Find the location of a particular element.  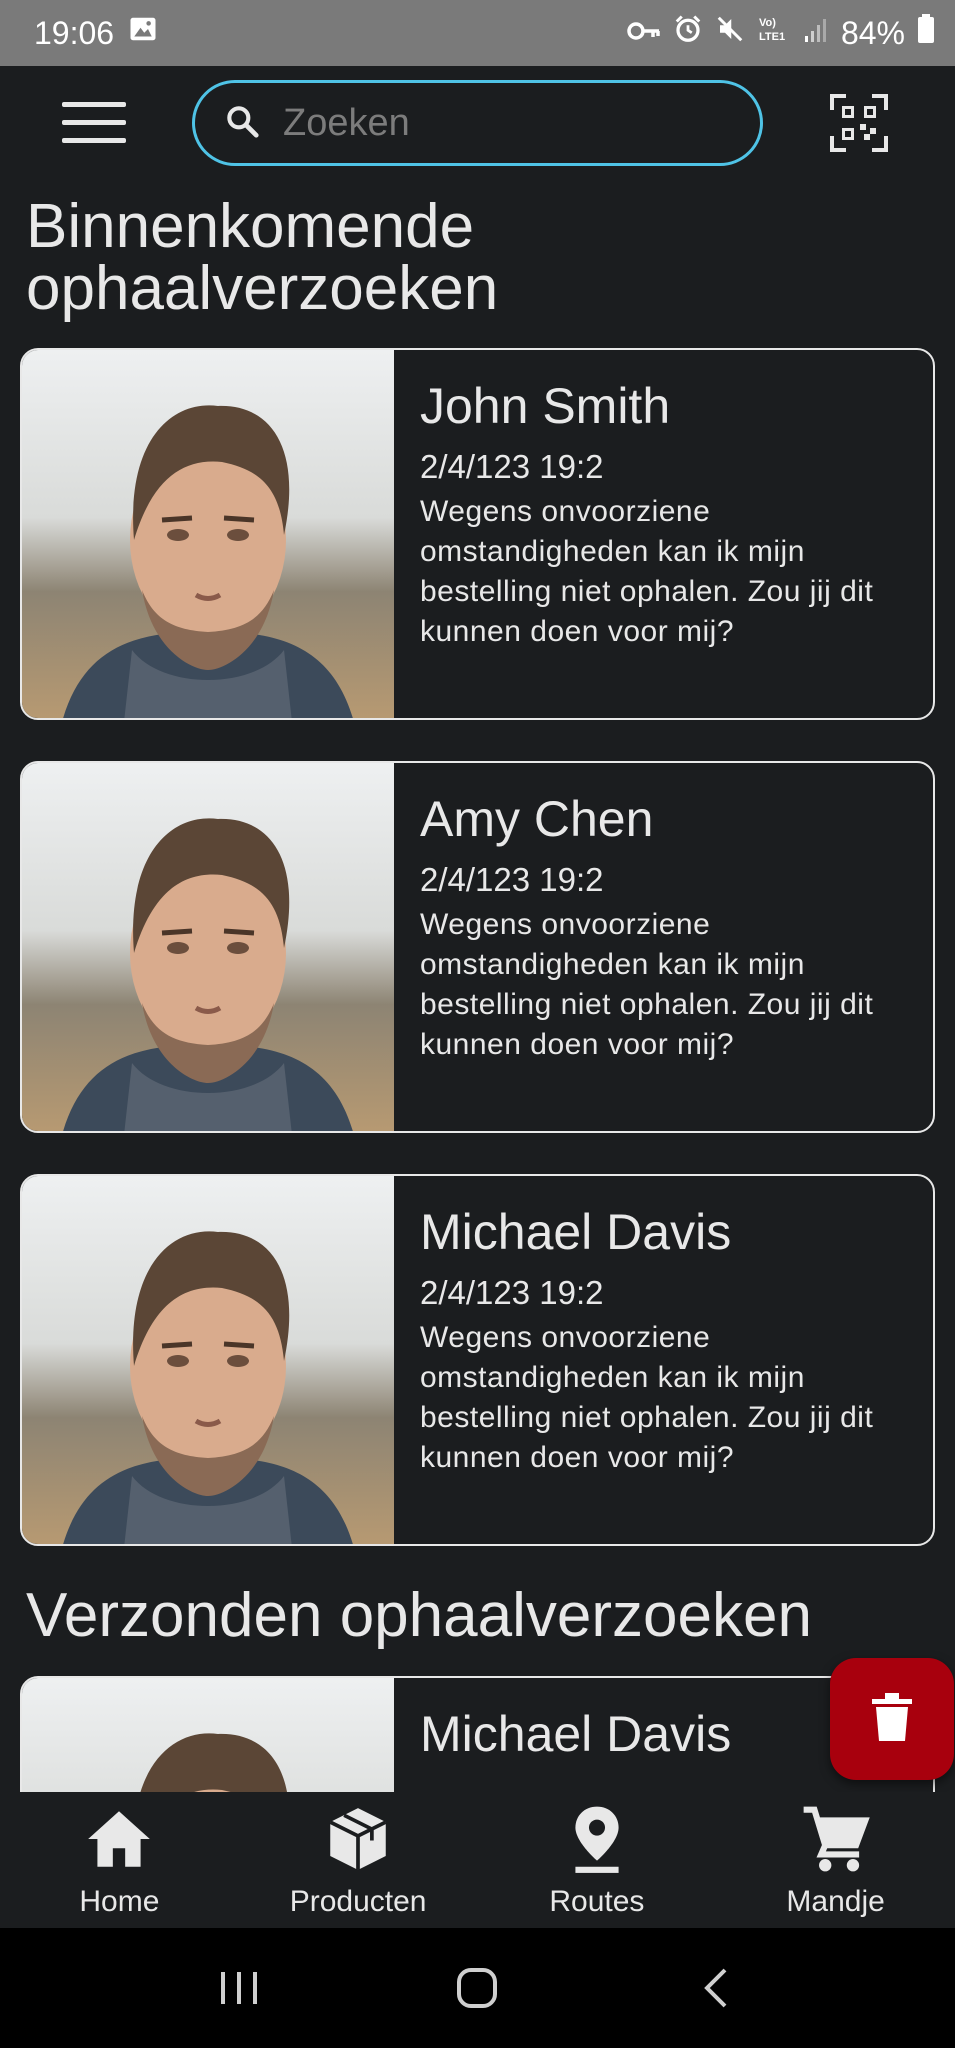

package-icon is located at coordinates (358, 1841).